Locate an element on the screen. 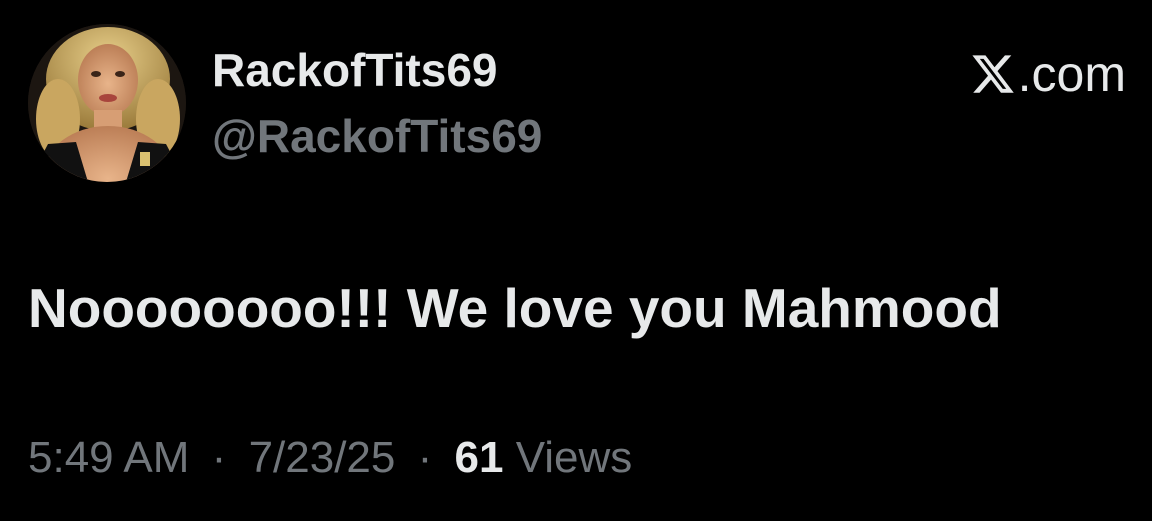  display-name: RackofTits69 is located at coordinates (355, 70).